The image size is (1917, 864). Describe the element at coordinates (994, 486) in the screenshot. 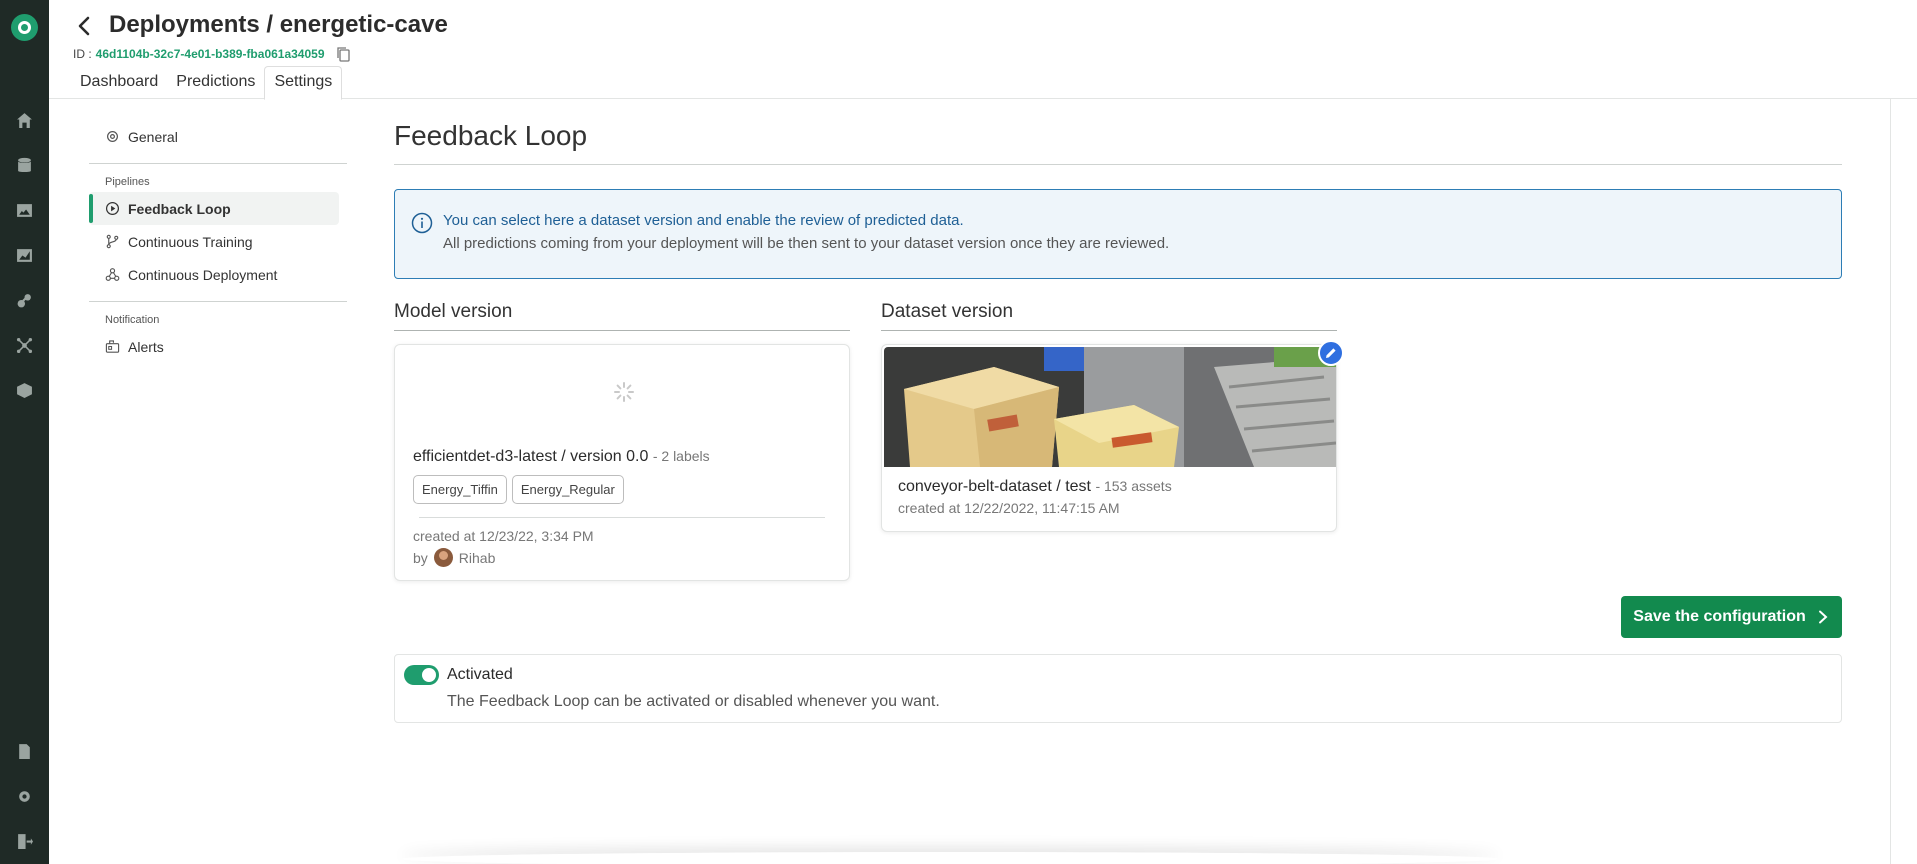

I see `dataset-name-text: conveyor-belt-dataset / test` at that location.